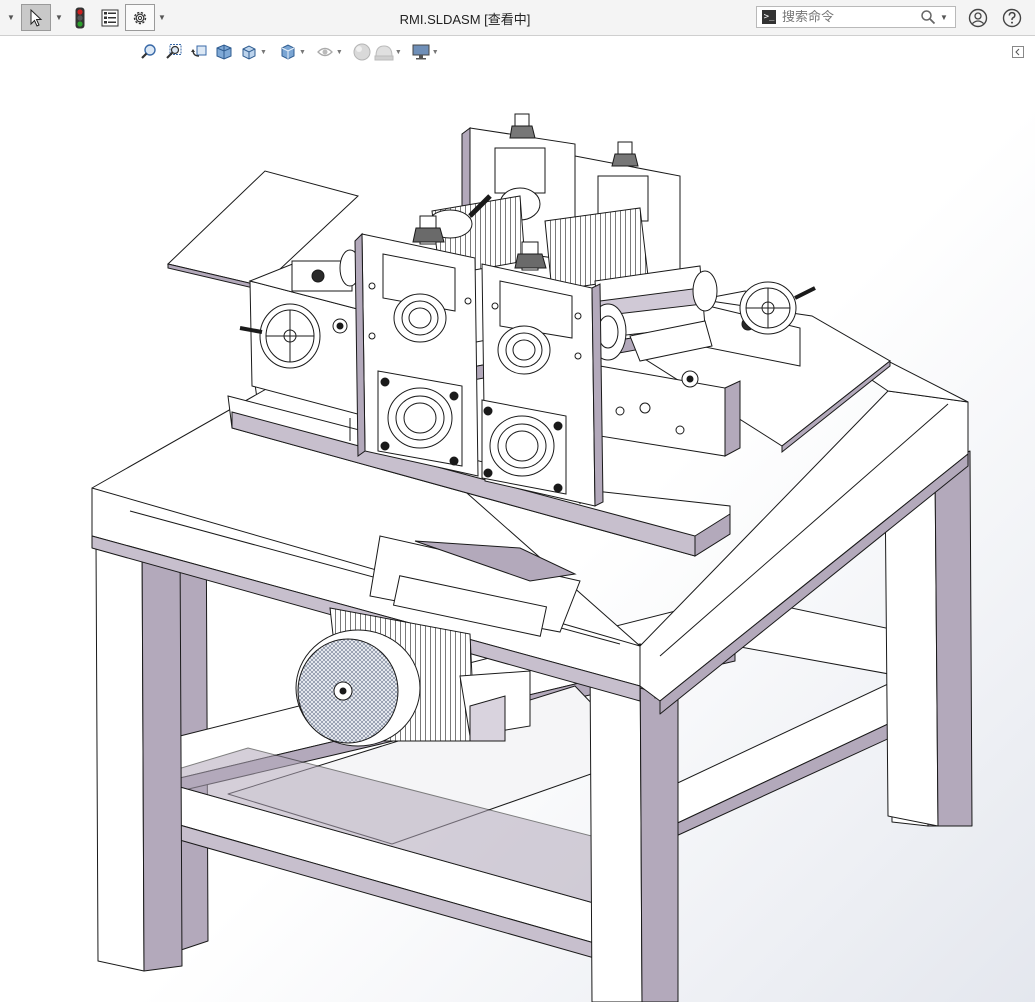  I want to click on search-input, so click(847, 17).